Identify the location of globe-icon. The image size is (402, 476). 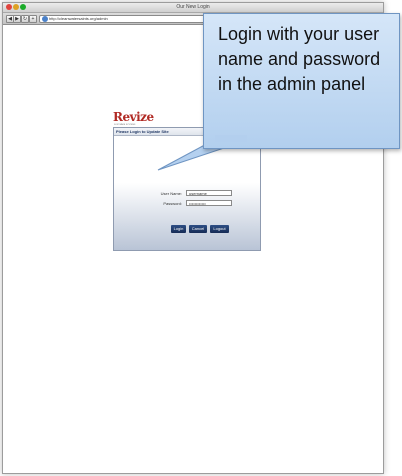
(45, 19).